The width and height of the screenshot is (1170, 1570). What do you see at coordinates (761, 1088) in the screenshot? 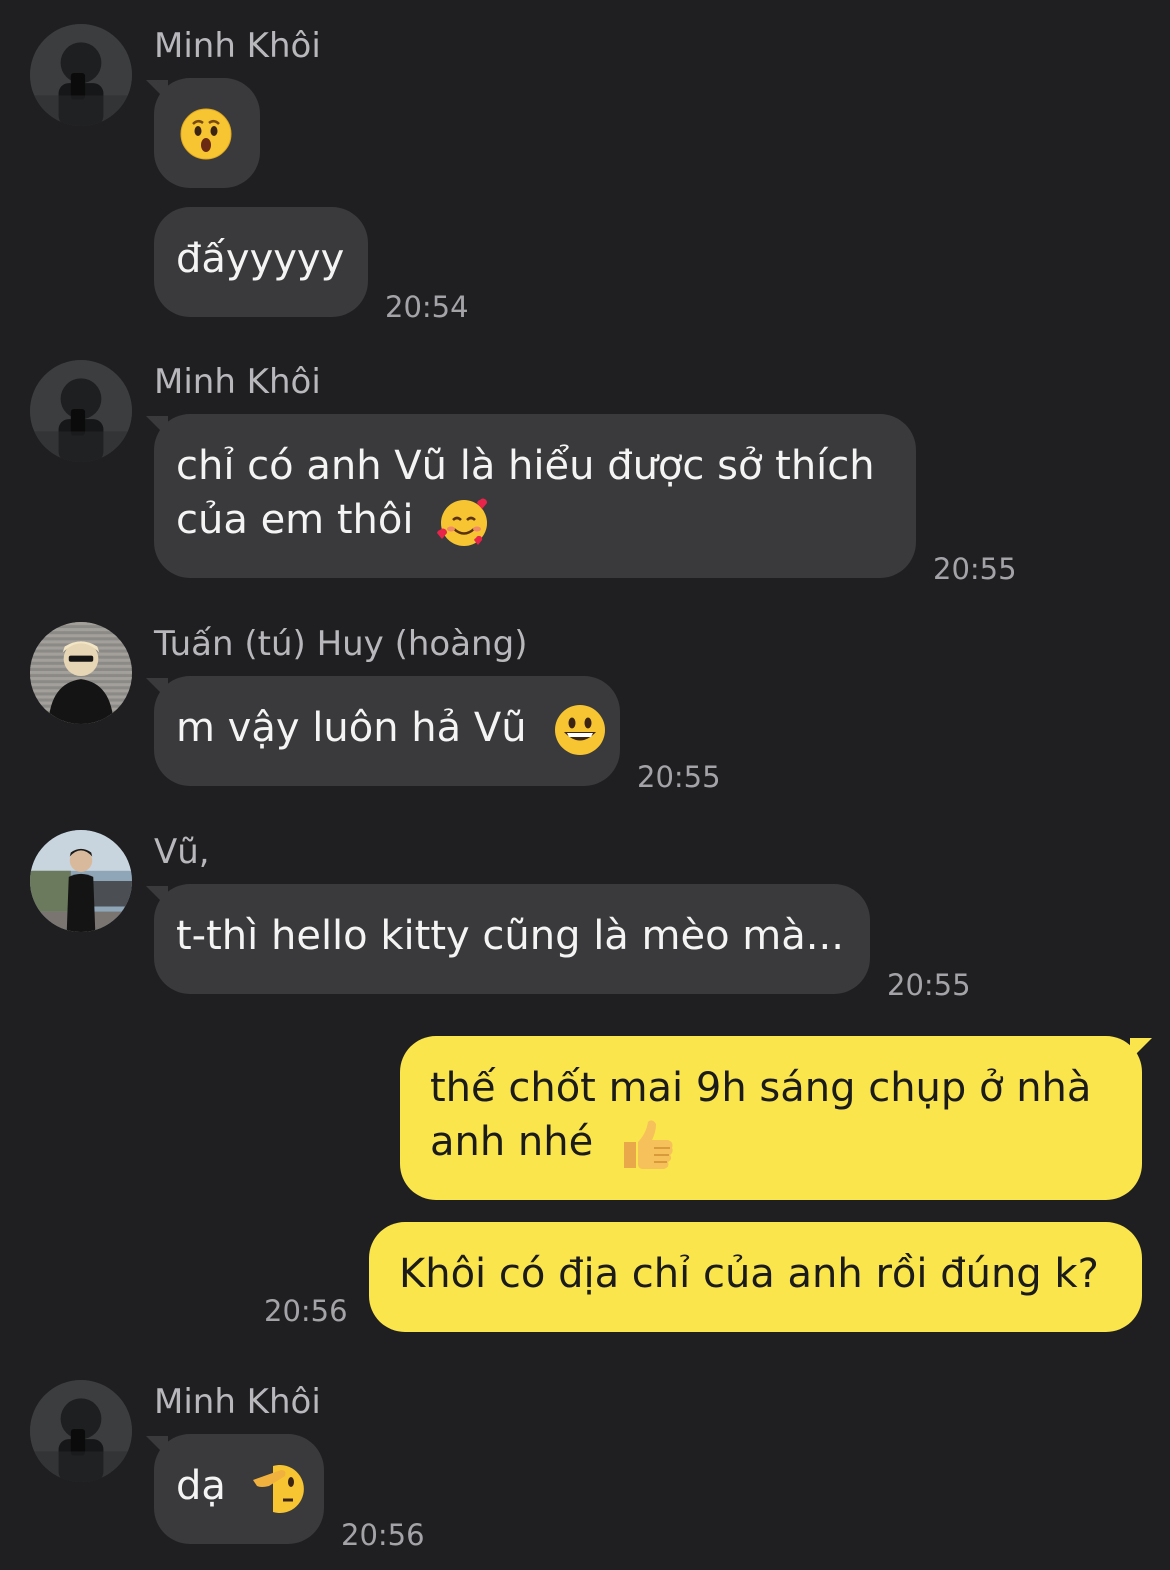
I see `message-text-line: thế chốt mai 9h sáng chụp ở nhà` at bounding box center [761, 1088].